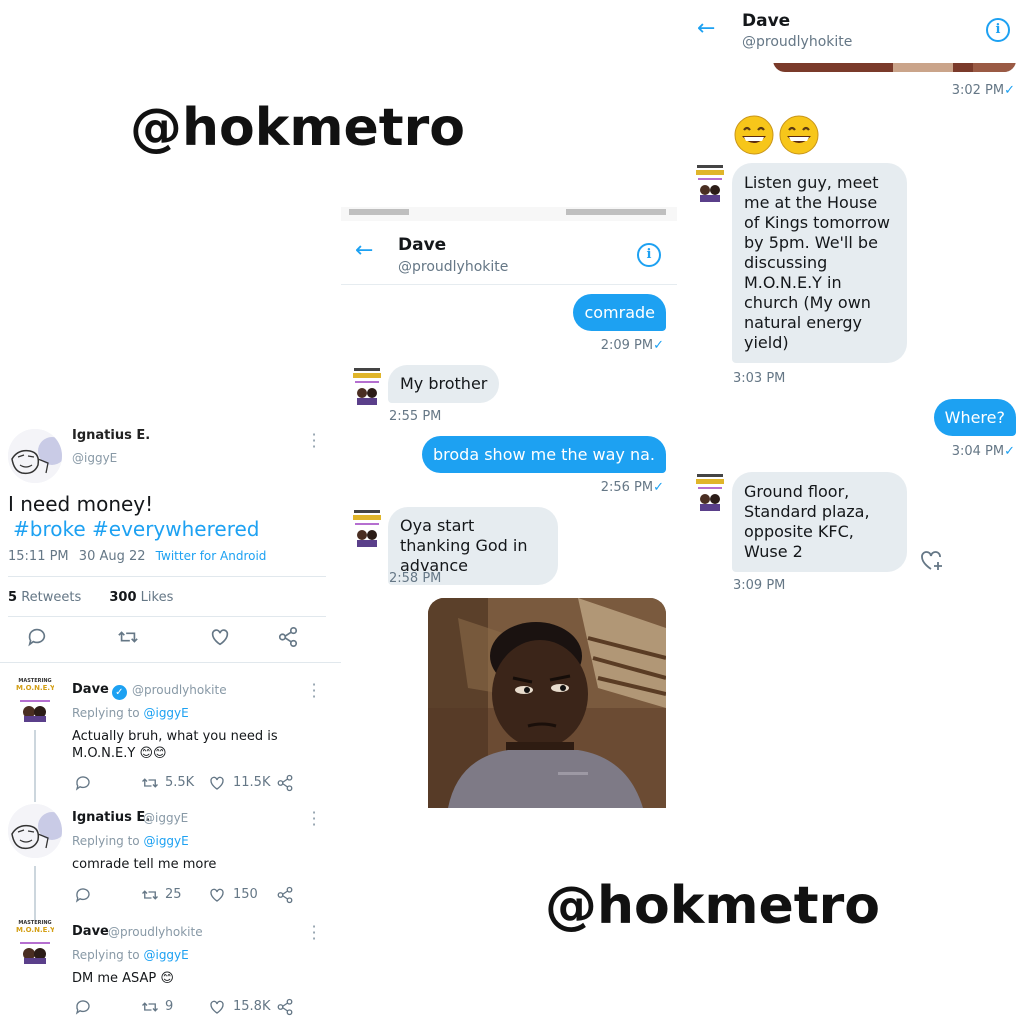  Describe the element at coordinates (619, 312) in the screenshot. I see `message-outgoing: comrade` at that location.